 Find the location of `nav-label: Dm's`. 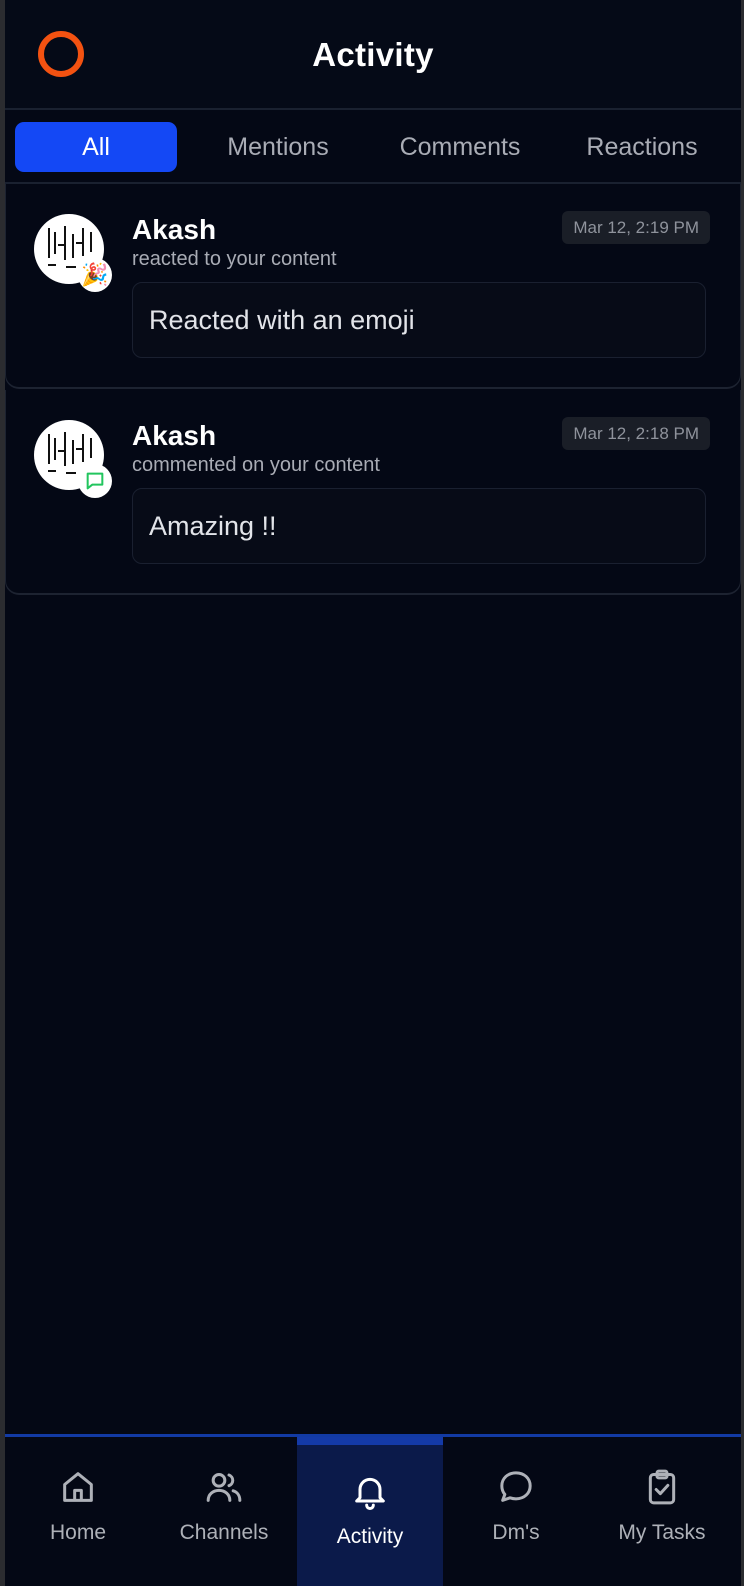

nav-label: Dm's is located at coordinates (516, 1532).